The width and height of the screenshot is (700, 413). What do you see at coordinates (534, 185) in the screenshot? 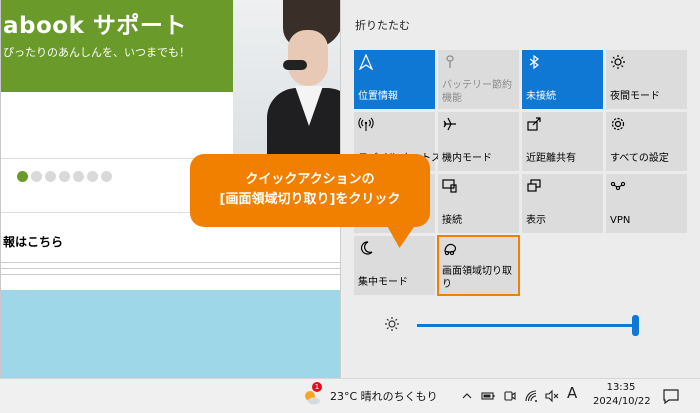
I see `project-icon` at bounding box center [534, 185].